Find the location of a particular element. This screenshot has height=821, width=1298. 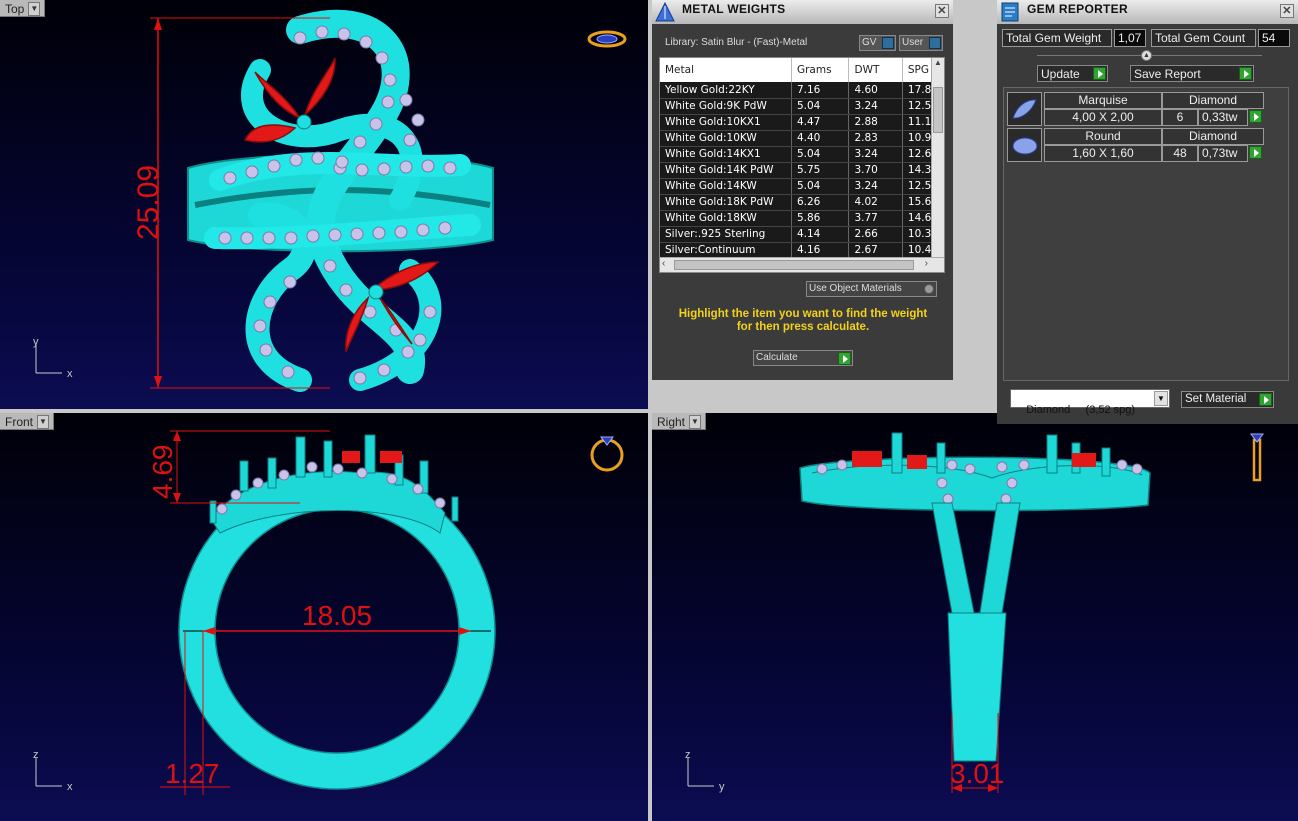

use-object-materials-toggle: Use Object Materials is located at coordinates (871, 289).